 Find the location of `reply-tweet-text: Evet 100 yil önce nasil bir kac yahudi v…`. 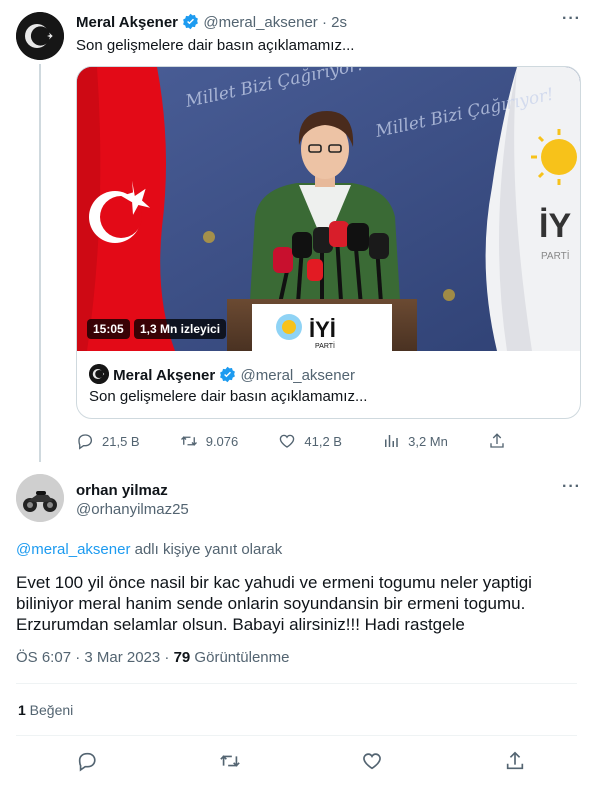

reply-tweet-text: Evet 100 yil önce nasil bir kac yahudi v… is located at coordinates (274, 603).